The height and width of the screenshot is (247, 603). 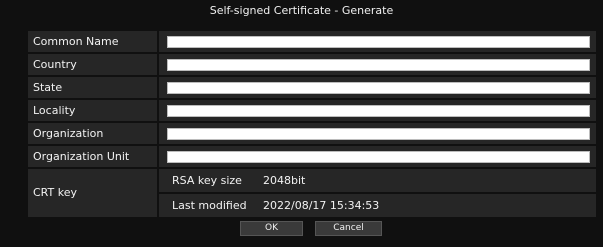 I want to click on row-state, so click(x=377, y=87).